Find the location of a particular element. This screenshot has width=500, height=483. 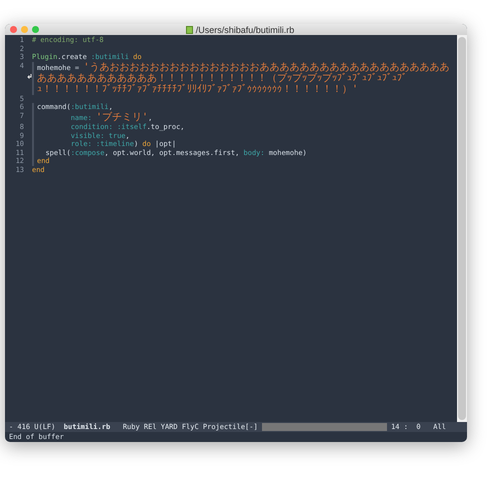

window-title: /Users/shibafu/butimili.rb is located at coordinates (245, 29).